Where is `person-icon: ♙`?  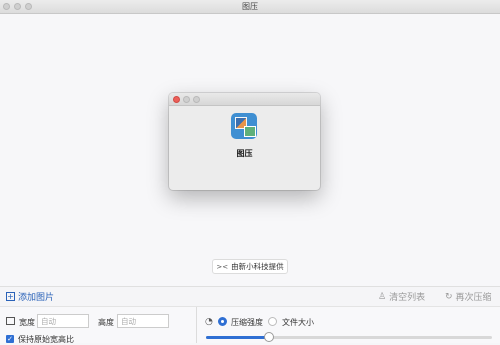 person-icon: ♙ is located at coordinates (382, 296).